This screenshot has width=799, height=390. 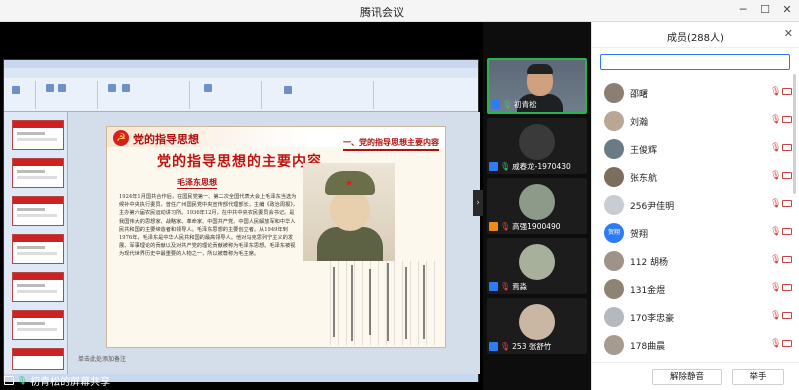 What do you see at coordinates (537, 206) in the screenshot?
I see `video-tile: 🎙 高强1900490` at bounding box center [537, 206].